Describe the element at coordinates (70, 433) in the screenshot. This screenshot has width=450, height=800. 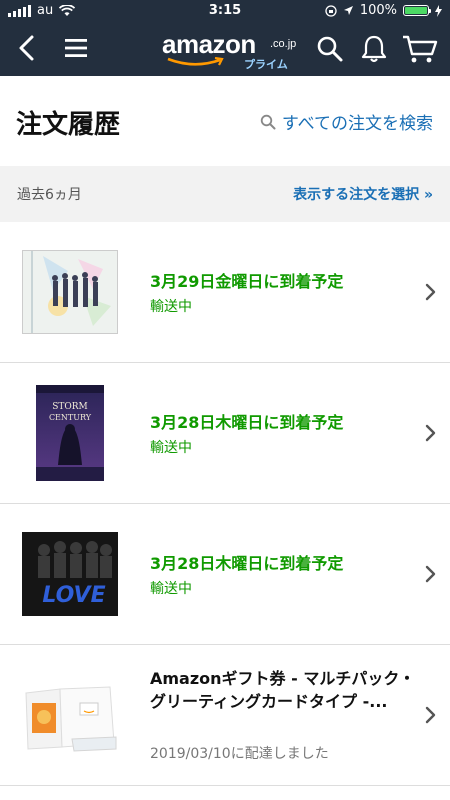
I see `product-thumbnail: STORM CENTURY` at that location.